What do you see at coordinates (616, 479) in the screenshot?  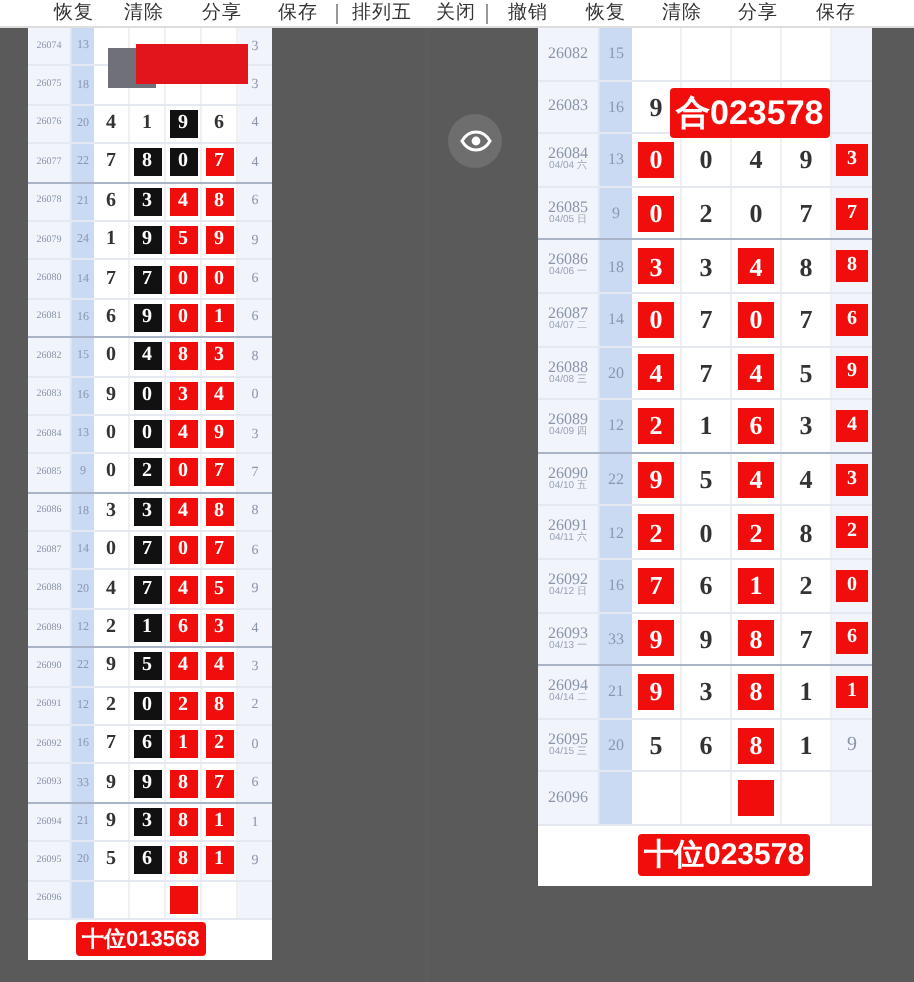 I see `sum-cell: 22` at bounding box center [616, 479].